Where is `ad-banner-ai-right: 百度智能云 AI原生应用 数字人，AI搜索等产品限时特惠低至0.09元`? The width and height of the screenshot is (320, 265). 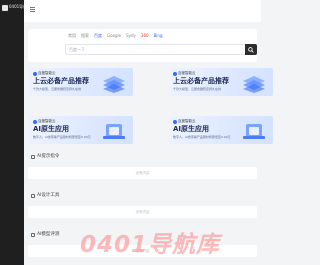 ad-banner-ai-right: 百度智能云 AI原生应用 数字人，AI搜索等产品限时特惠低至0.09元 is located at coordinates (221, 130).